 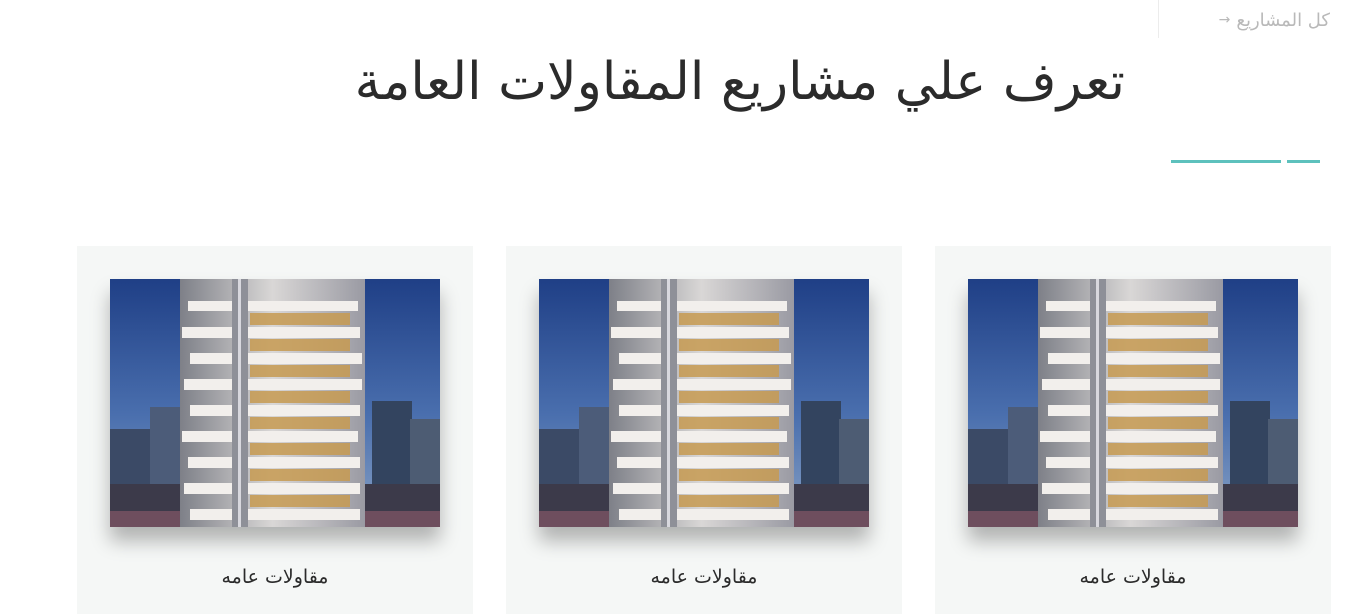 I want to click on title-underline-accent, so click(x=1303, y=161).